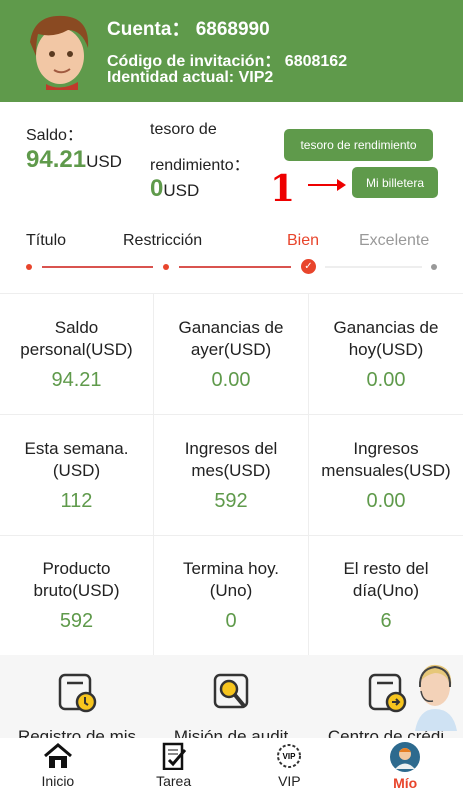  Describe the element at coordinates (46, 240) in the screenshot. I see `step-titulo: Título` at that location.